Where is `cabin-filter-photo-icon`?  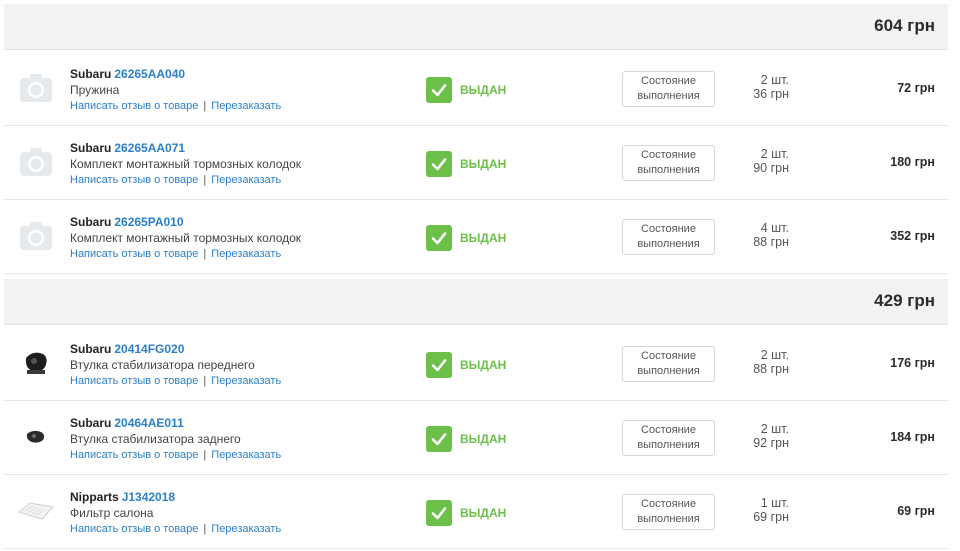
cabin-filter-photo-icon is located at coordinates (36, 511).